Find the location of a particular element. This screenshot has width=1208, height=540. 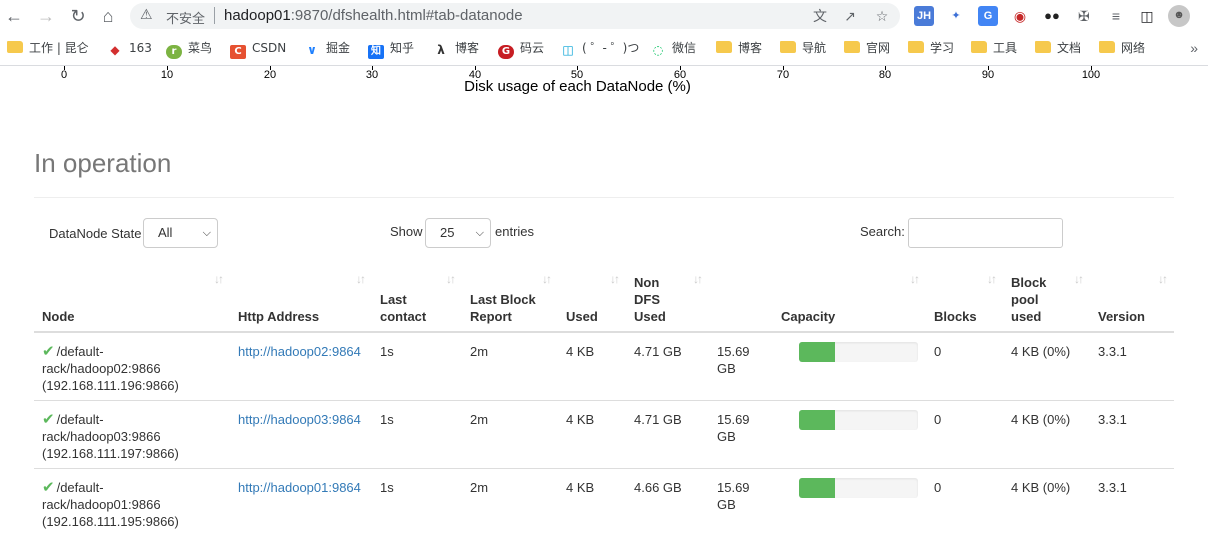

datanode-state-value: All is located at coordinates (165, 232).